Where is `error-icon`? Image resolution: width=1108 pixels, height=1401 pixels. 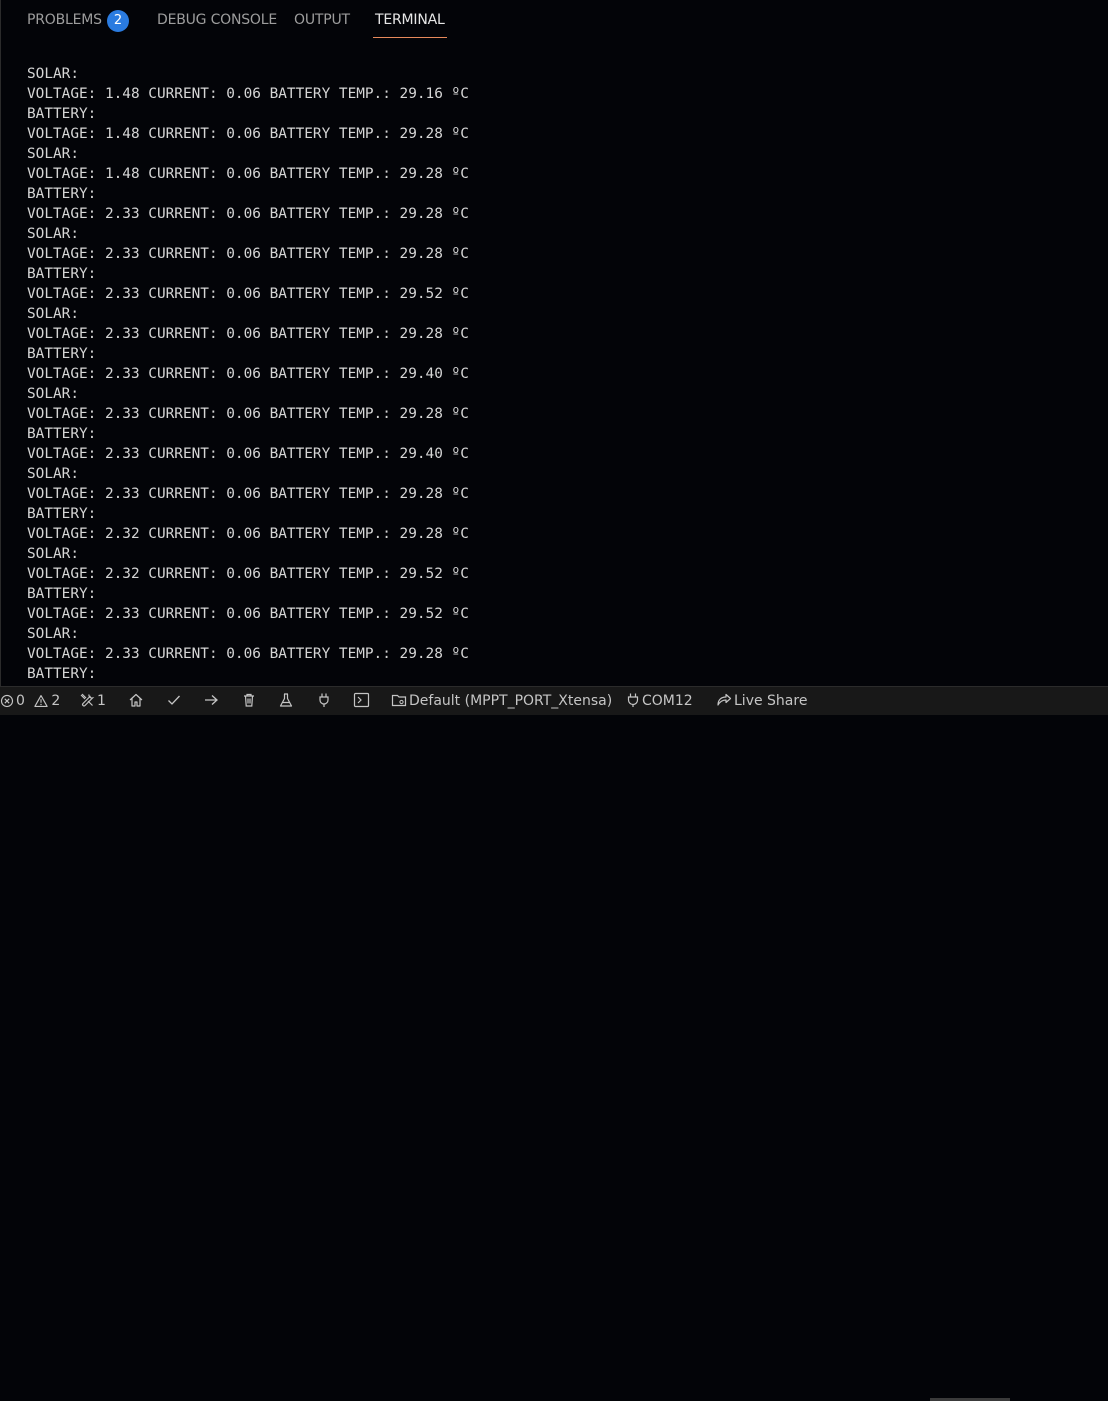
error-icon is located at coordinates (7, 701).